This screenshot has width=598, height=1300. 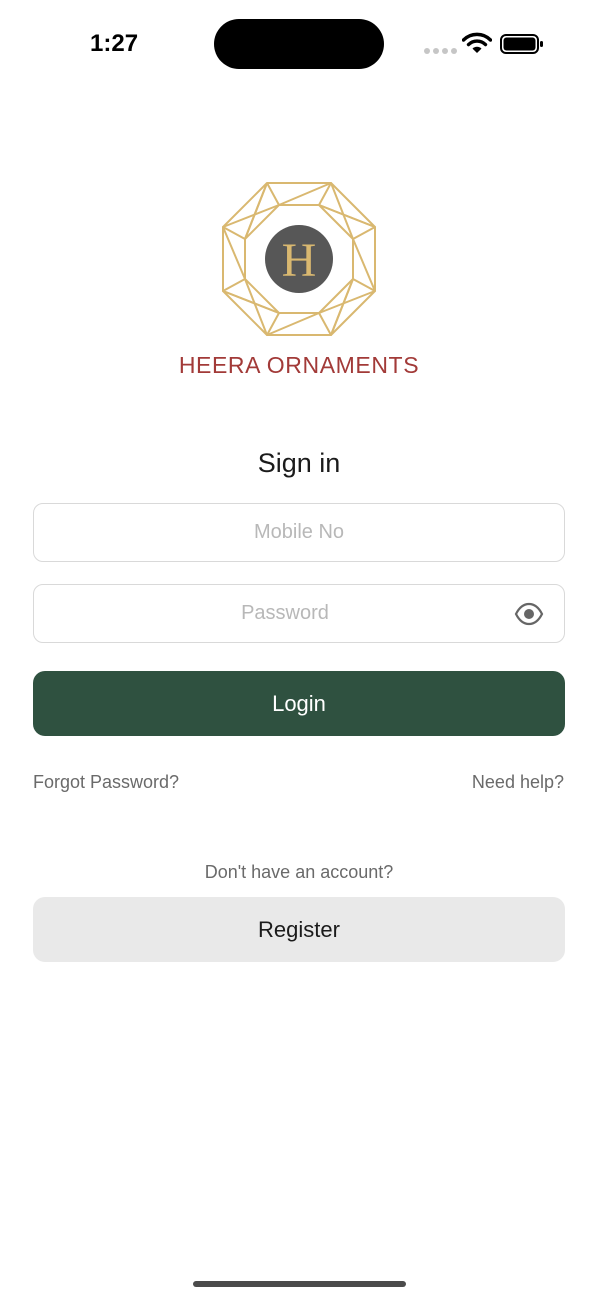 What do you see at coordinates (299, 872) in the screenshot?
I see `no-account-text: Don't have an account?` at bounding box center [299, 872].